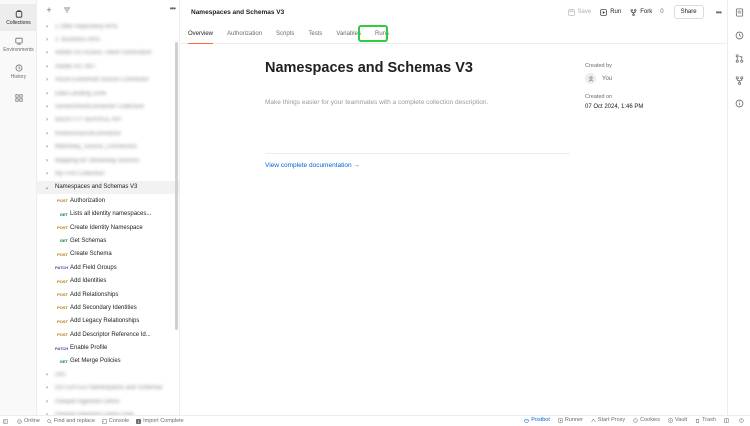 Image resolution: width=750 pixels, height=426 pixels. Describe the element at coordinates (108, 294) in the screenshot. I see `request-item: POST Add Relationships` at that location.